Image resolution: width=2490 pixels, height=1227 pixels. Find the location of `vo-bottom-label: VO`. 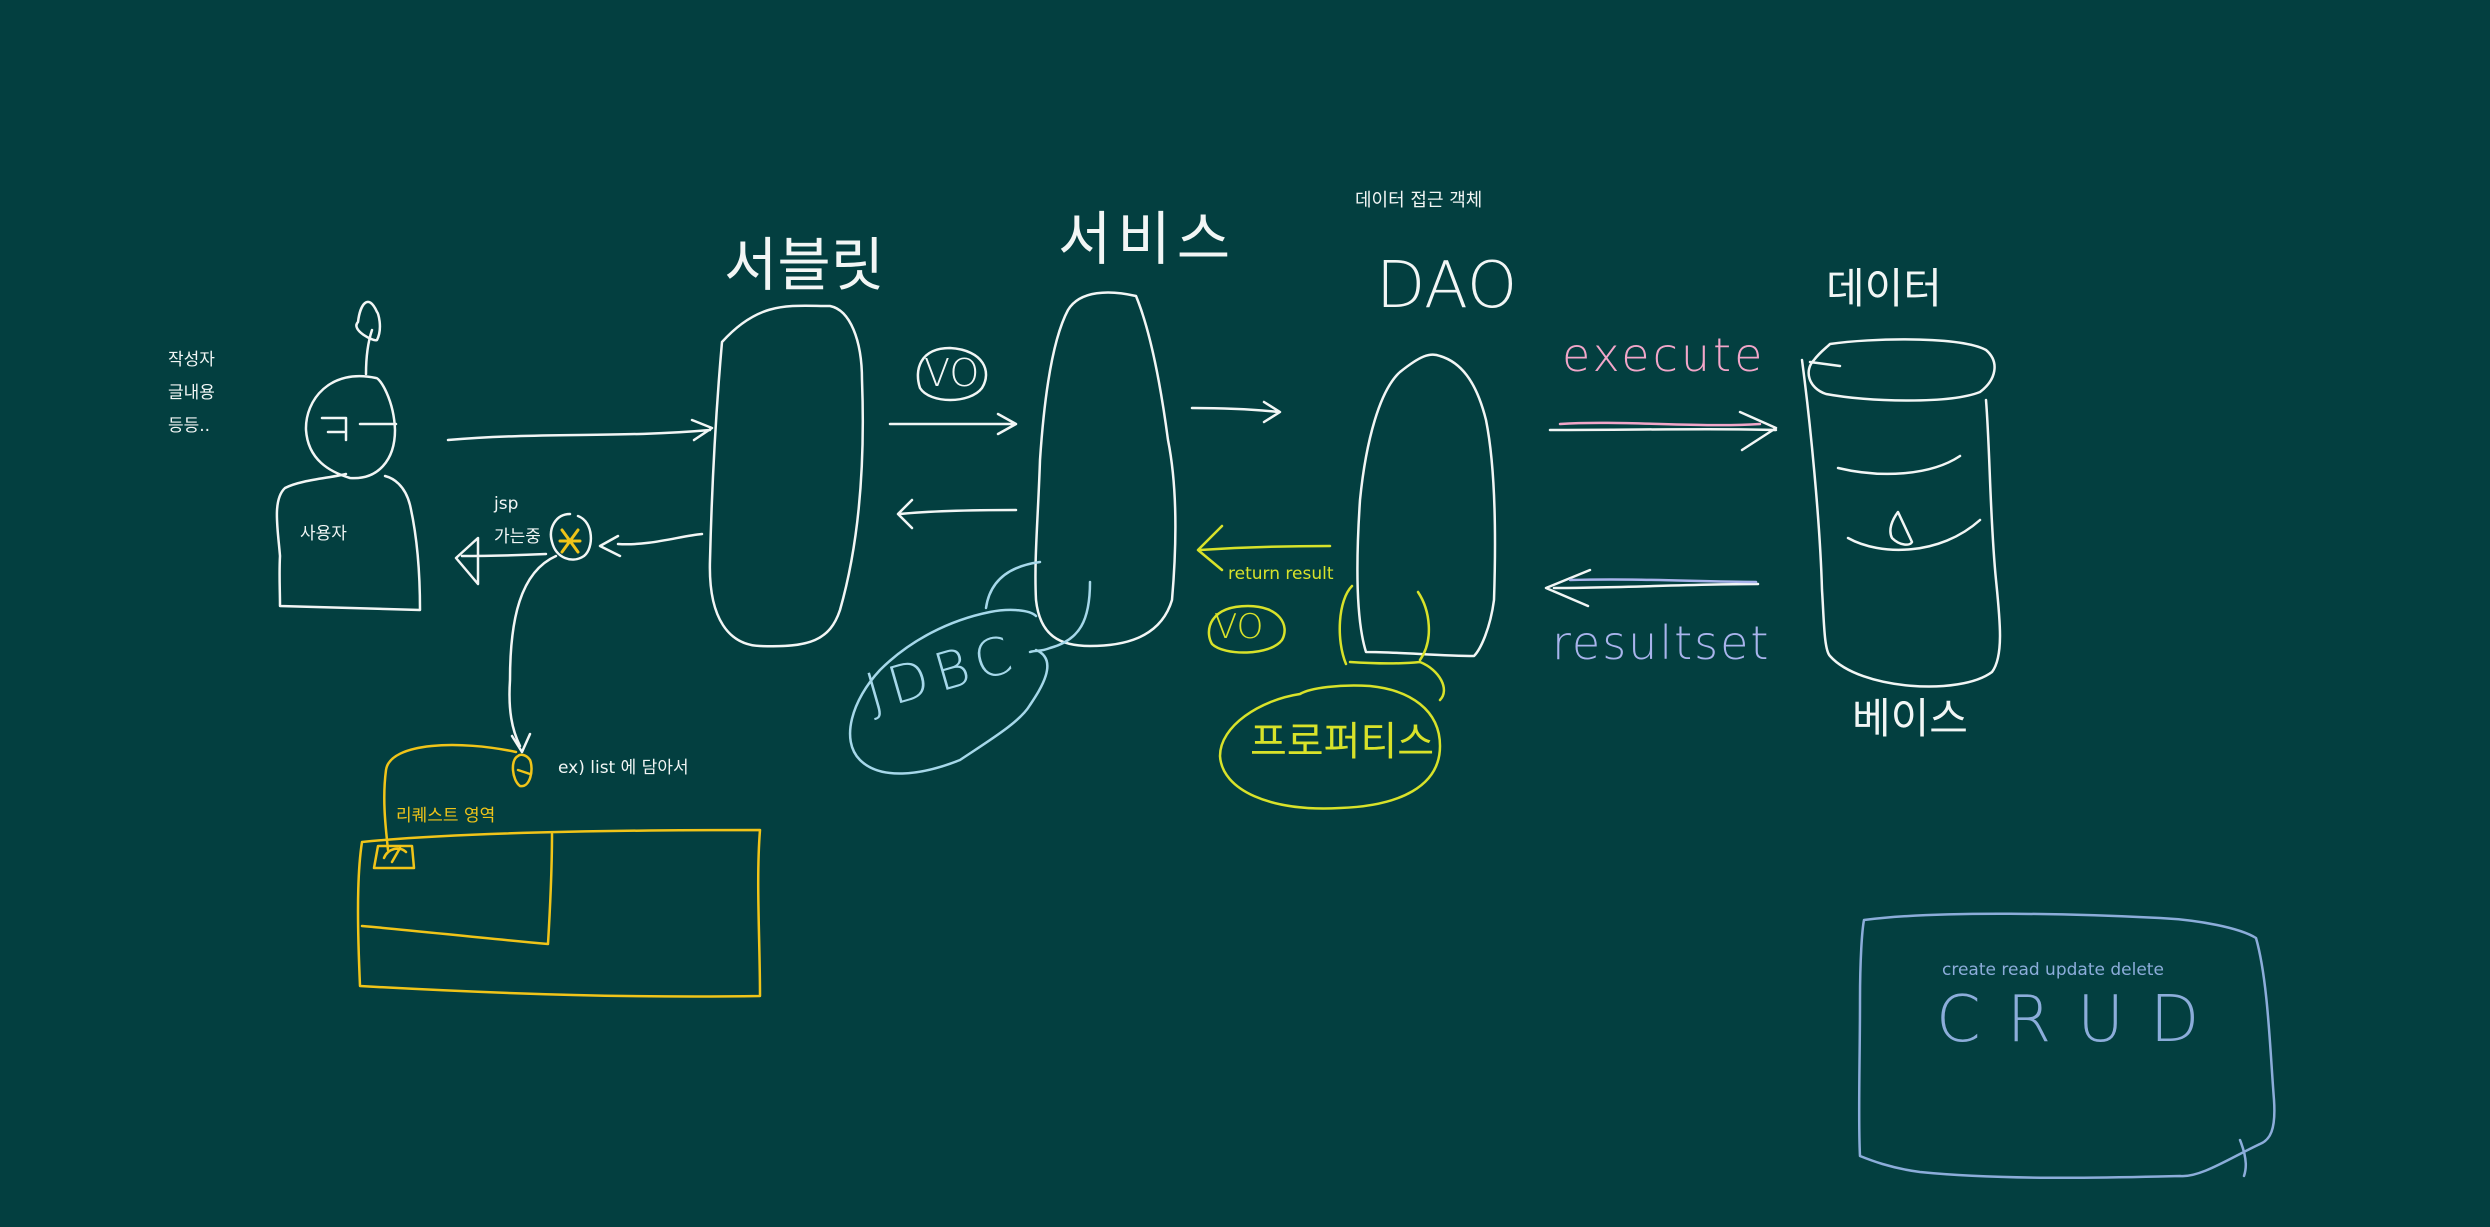

vo-bottom-label: VO is located at coordinates (1239, 627).